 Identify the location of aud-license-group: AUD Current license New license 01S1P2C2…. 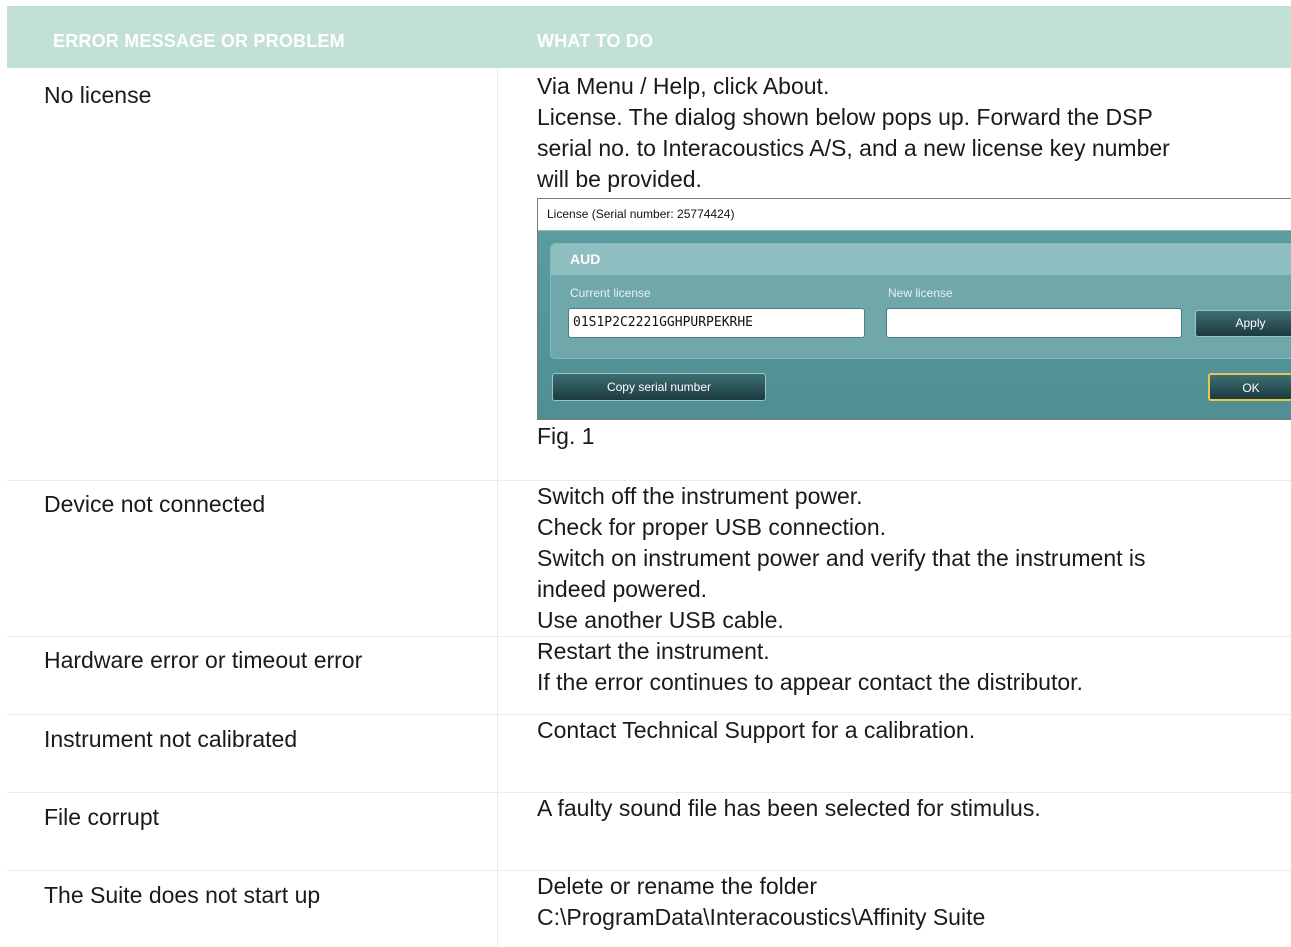
(920, 301).